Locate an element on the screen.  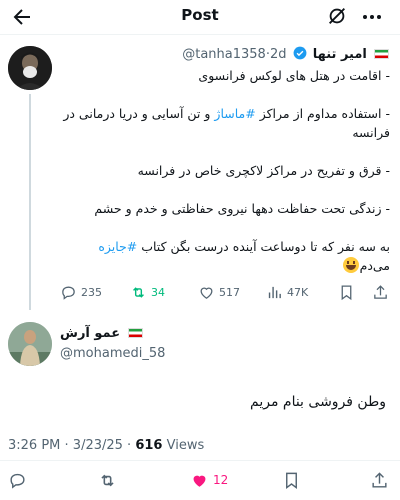
hashtag-link: #جایزه is located at coordinates (117, 246).